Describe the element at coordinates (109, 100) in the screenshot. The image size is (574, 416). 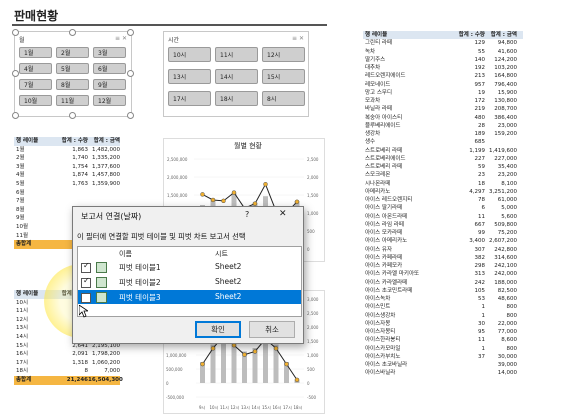
I see `month-button: 12월` at that location.